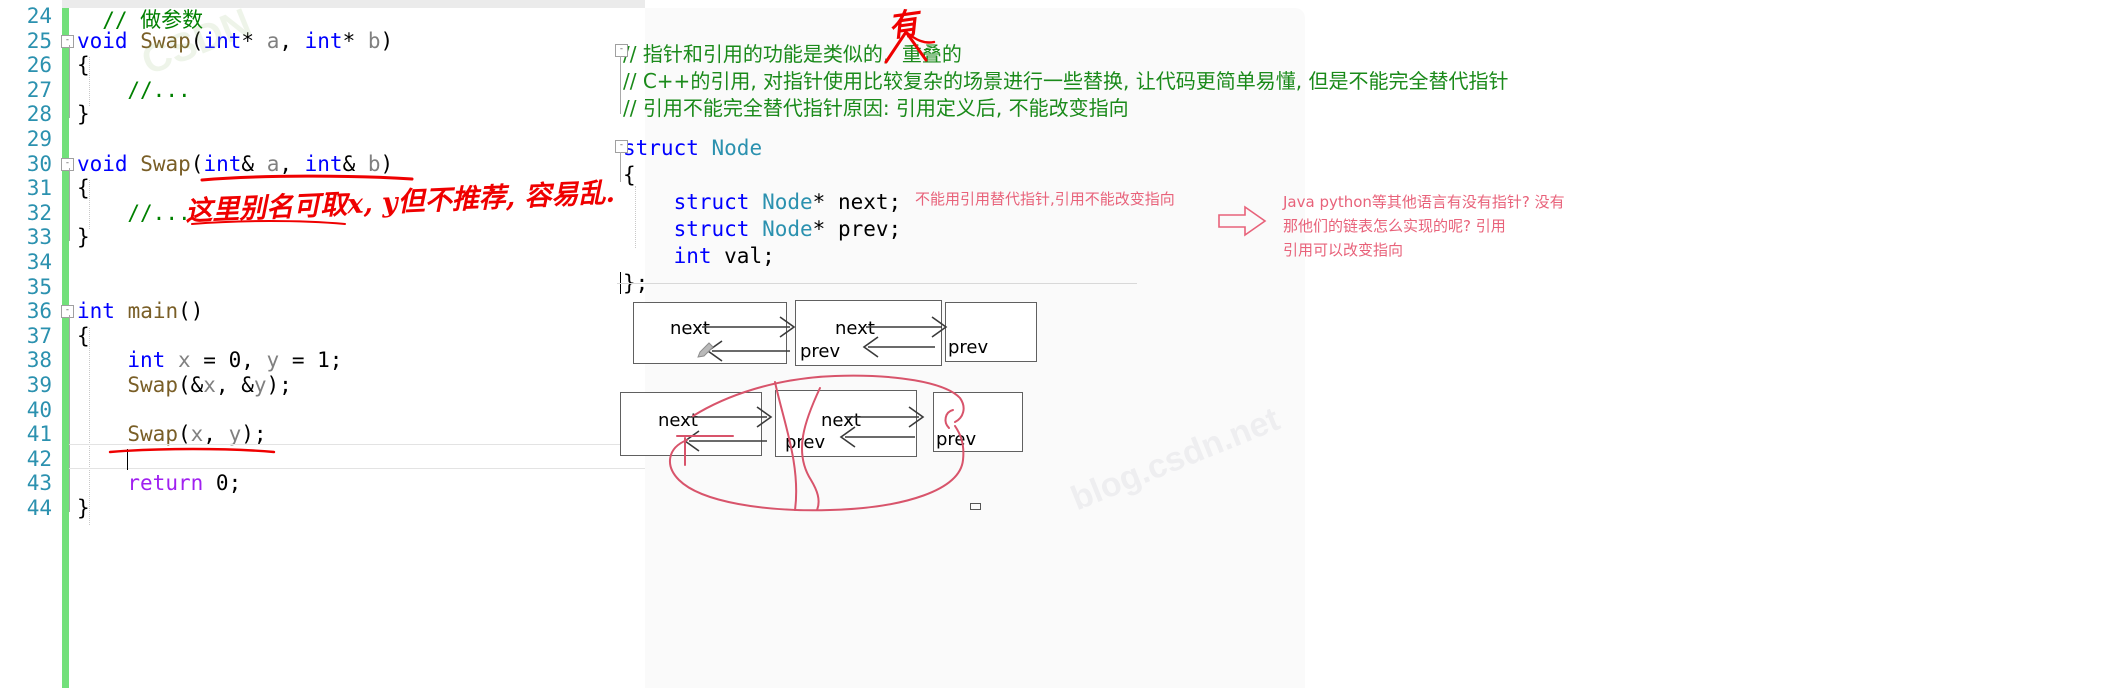  What do you see at coordinates (975, 506) in the screenshot?
I see `diagram-marker-square` at bounding box center [975, 506].